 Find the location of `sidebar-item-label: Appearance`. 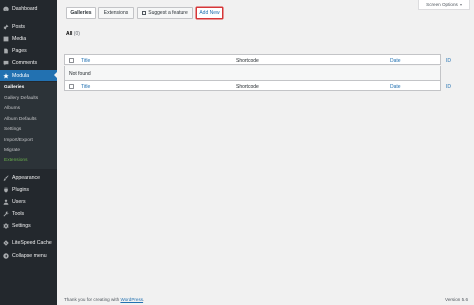

sidebar-item-label: Appearance is located at coordinates (26, 177).